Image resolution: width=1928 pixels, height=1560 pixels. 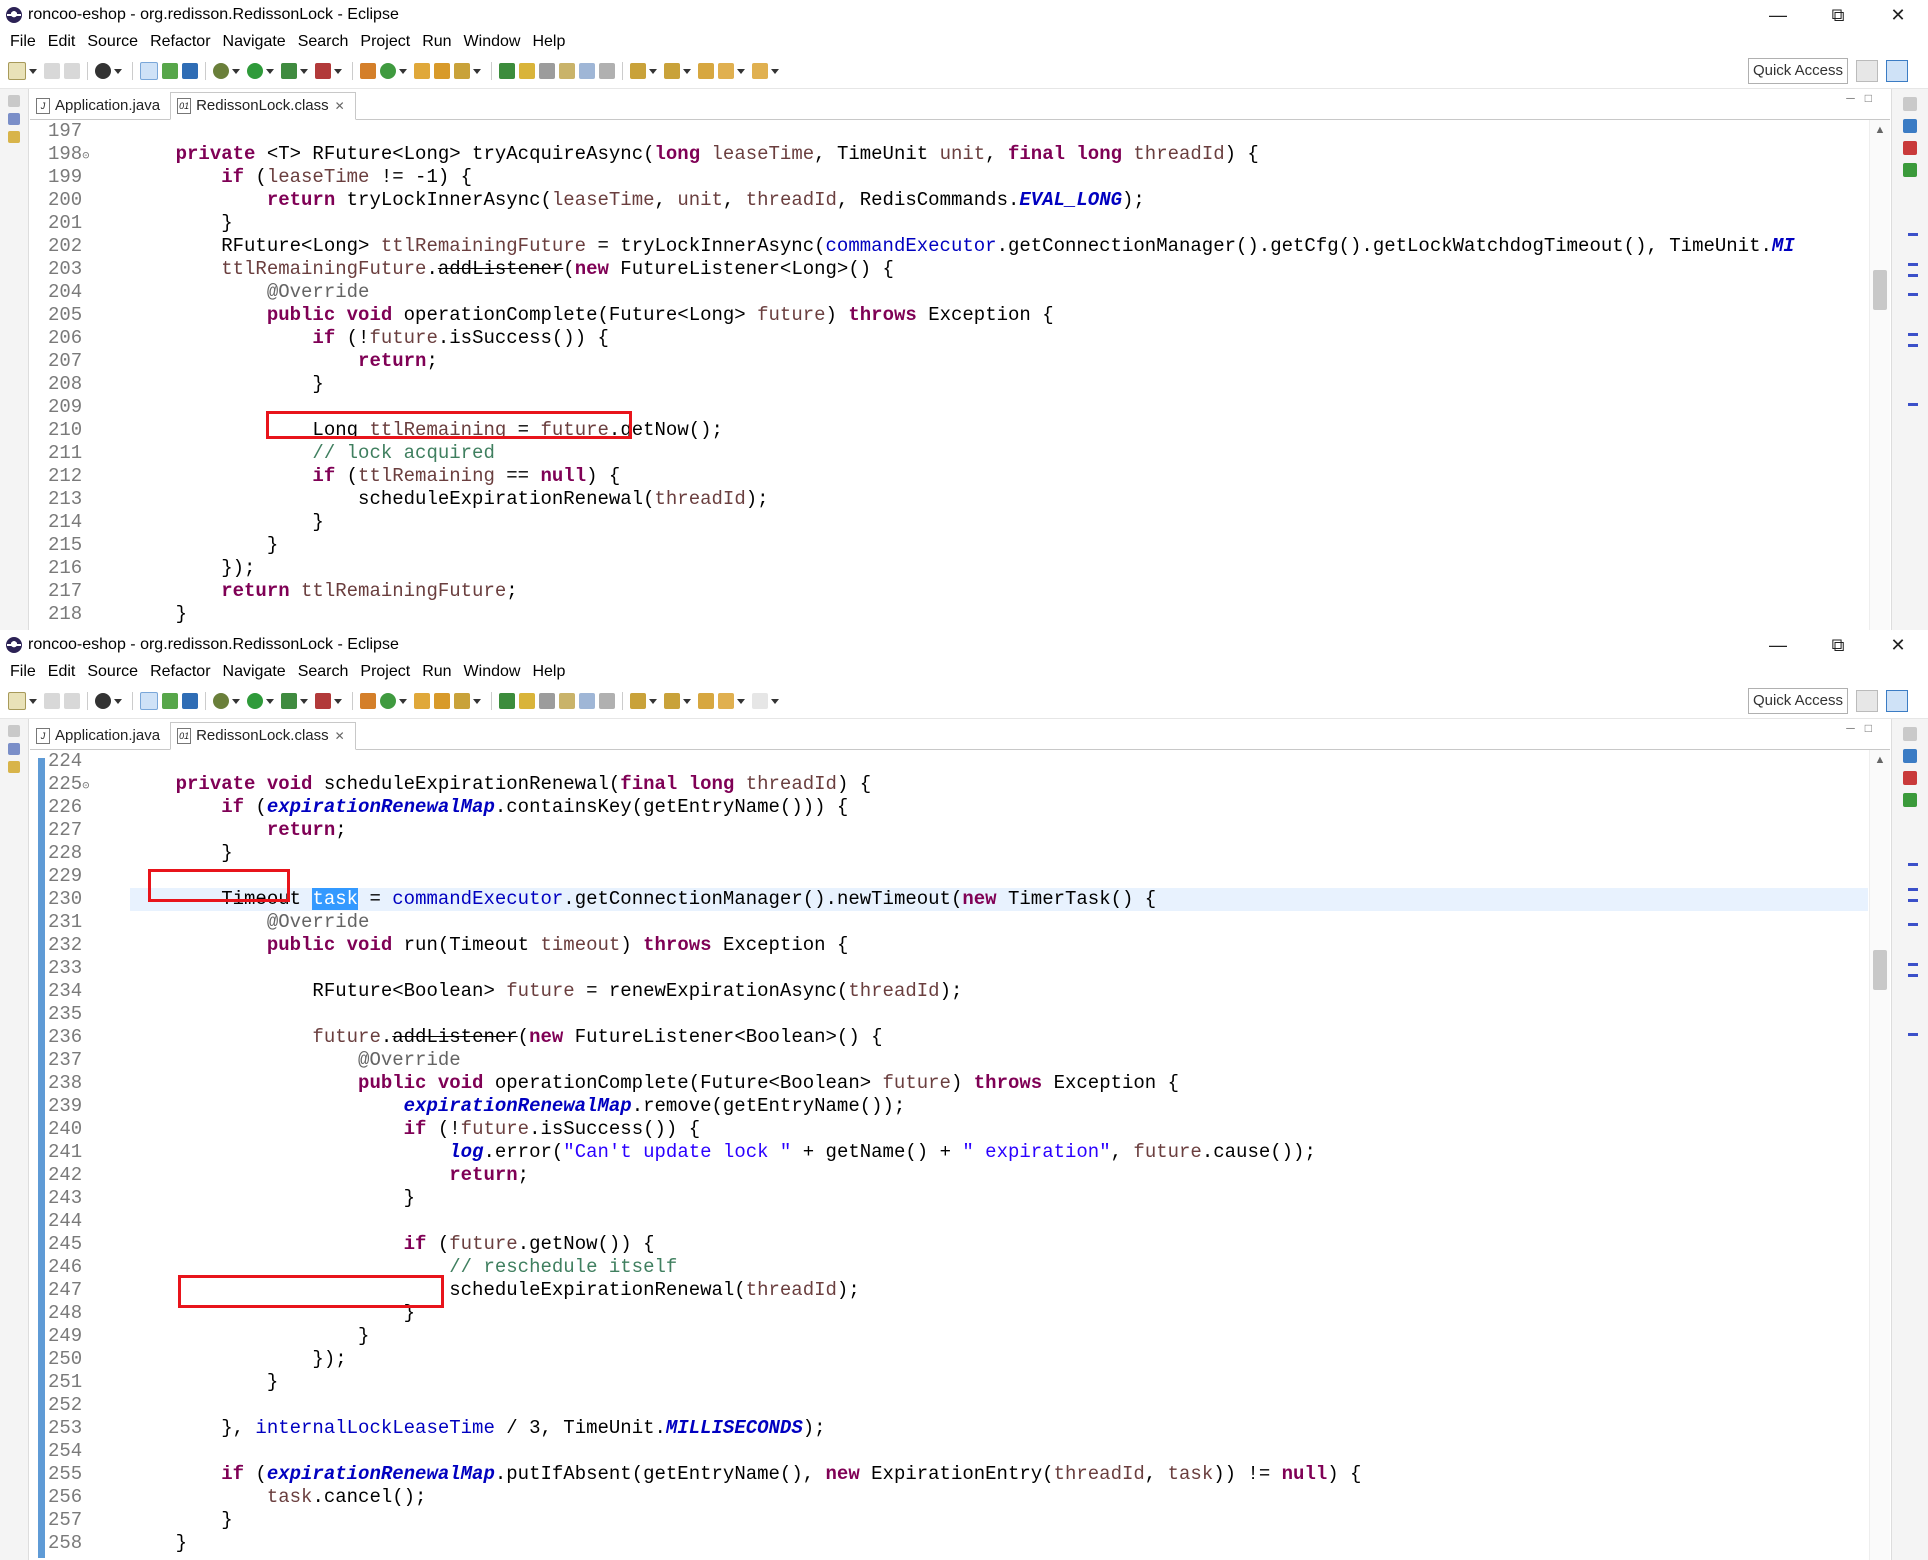 I want to click on java-ee-perspective-icon, so click(x=1897, y=71).